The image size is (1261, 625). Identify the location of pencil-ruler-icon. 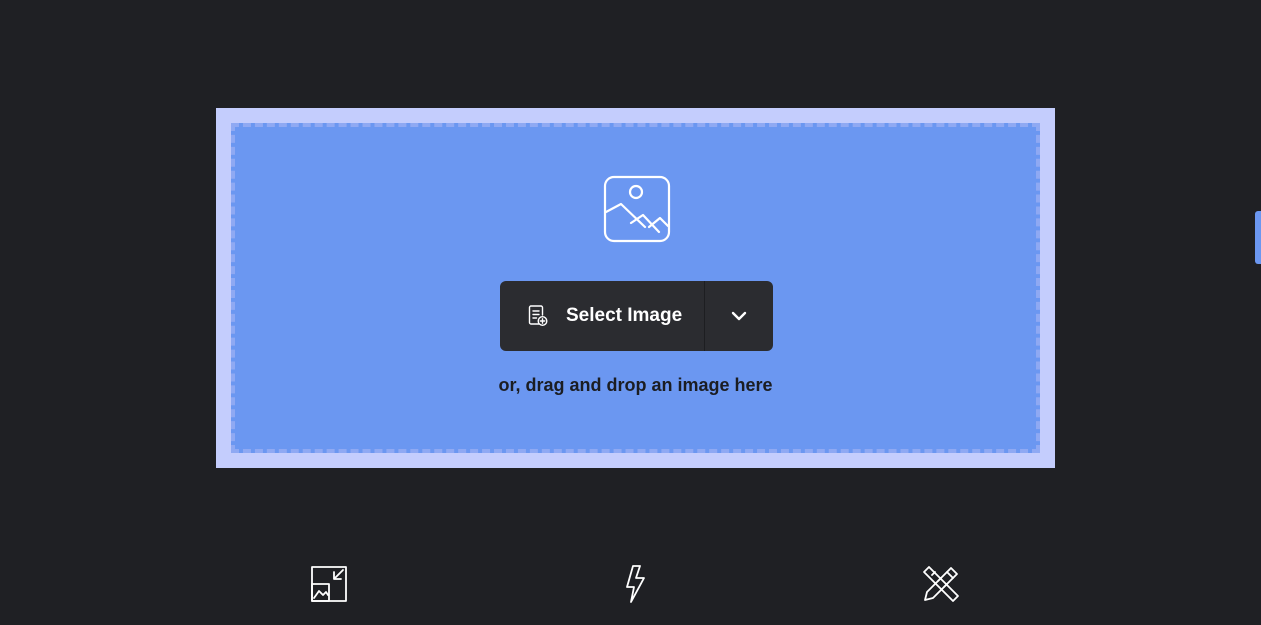
(941, 584).